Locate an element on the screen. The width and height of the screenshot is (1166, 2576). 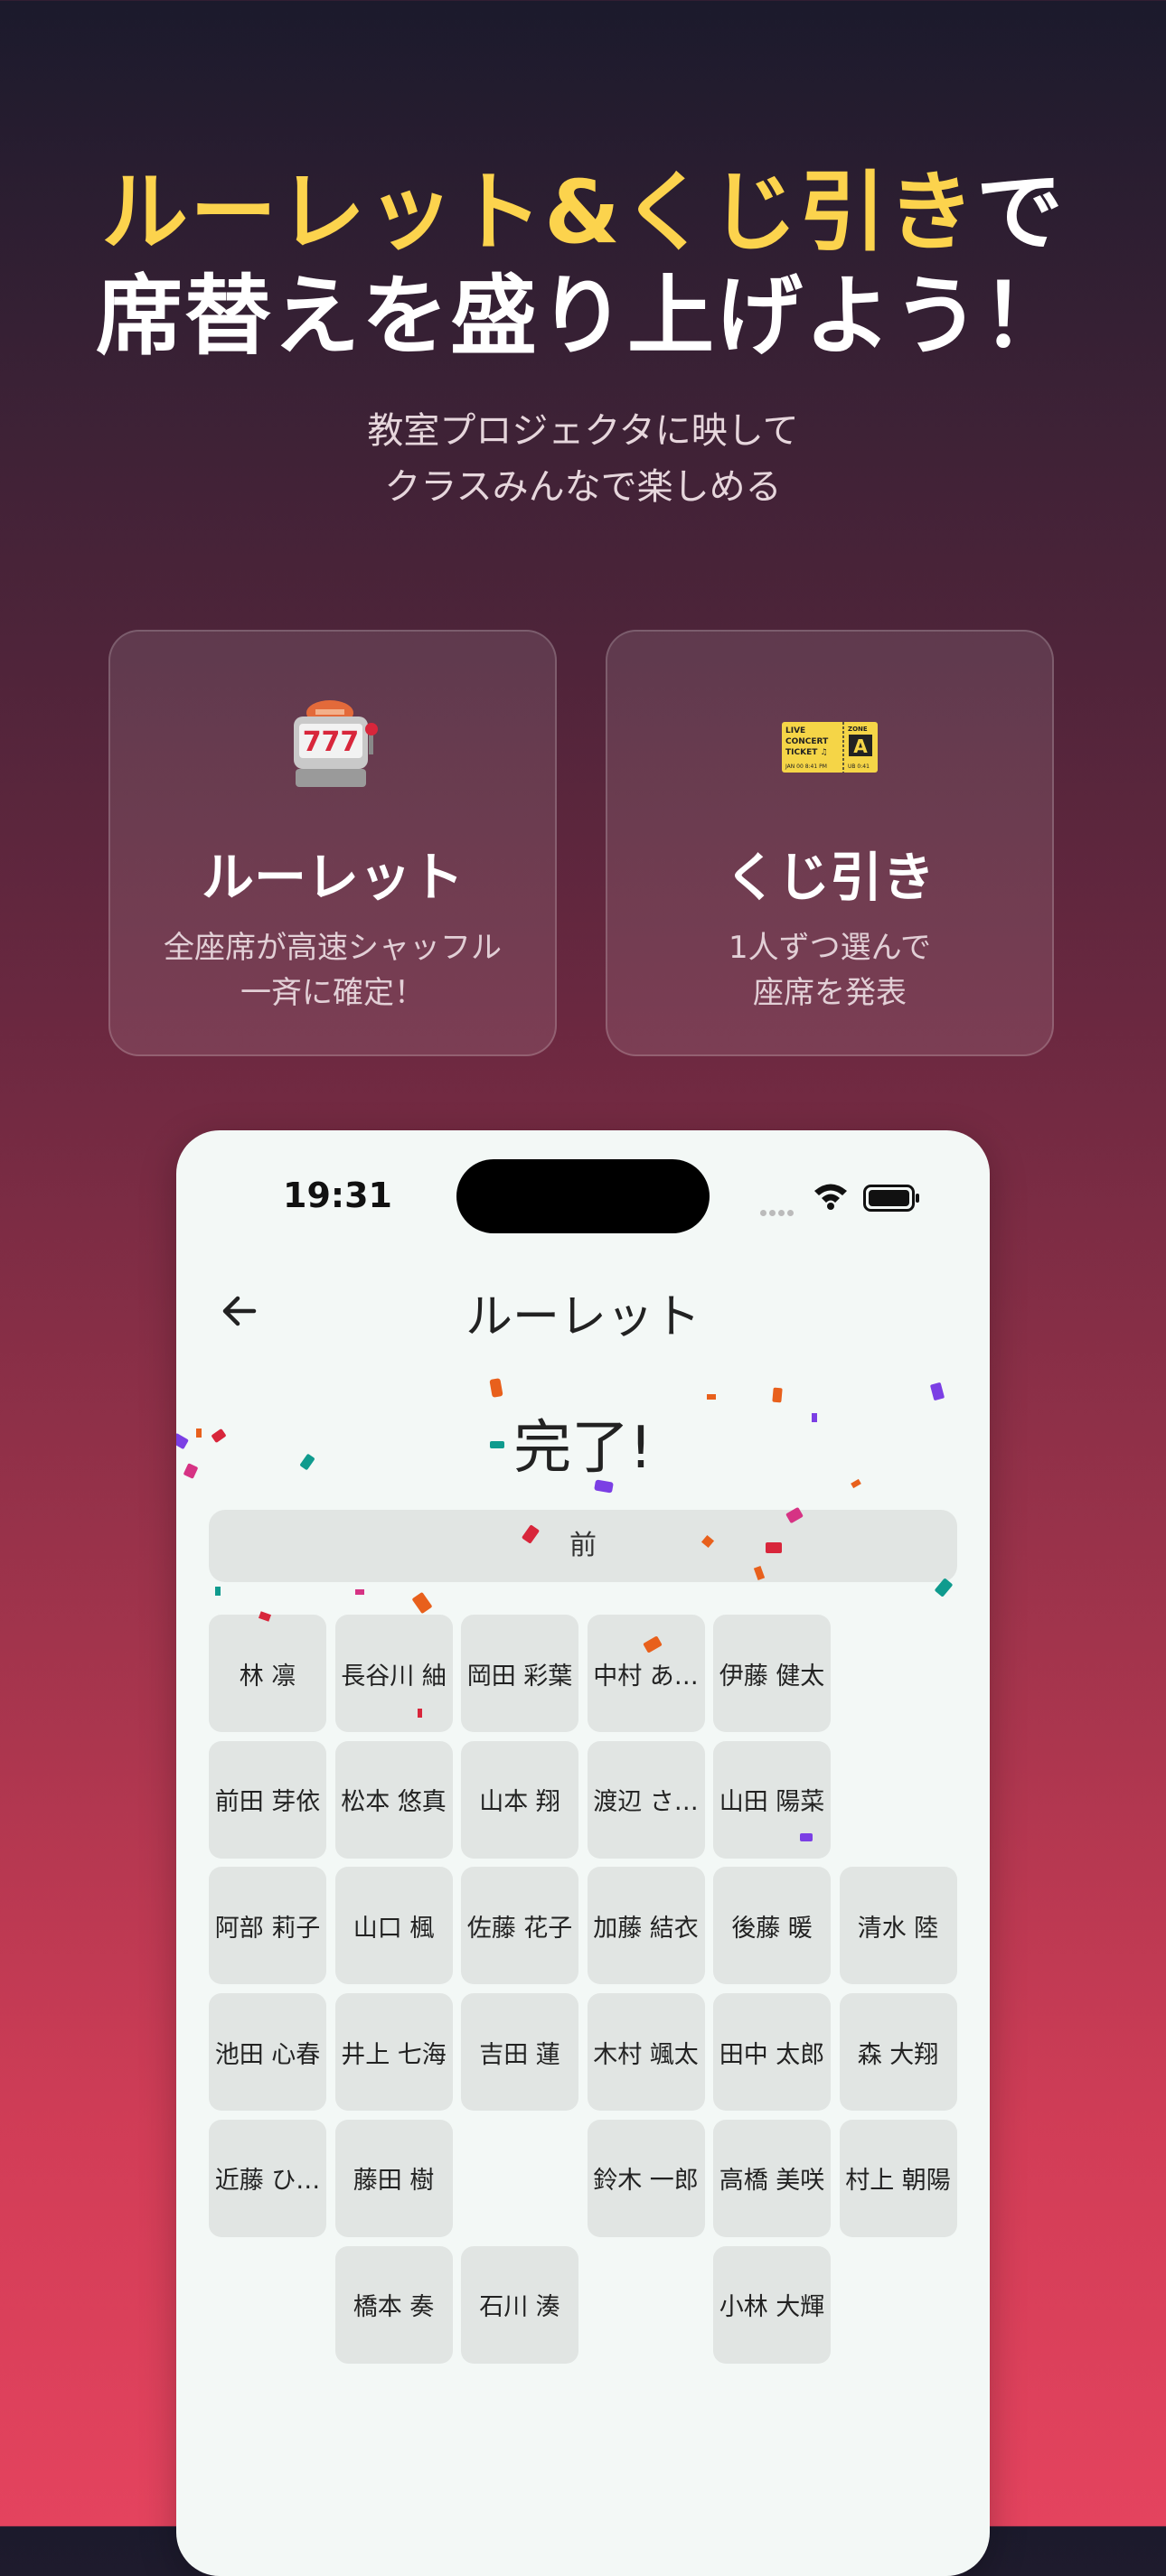
seat-cell: 木村 颯太 is located at coordinates (646, 2052).